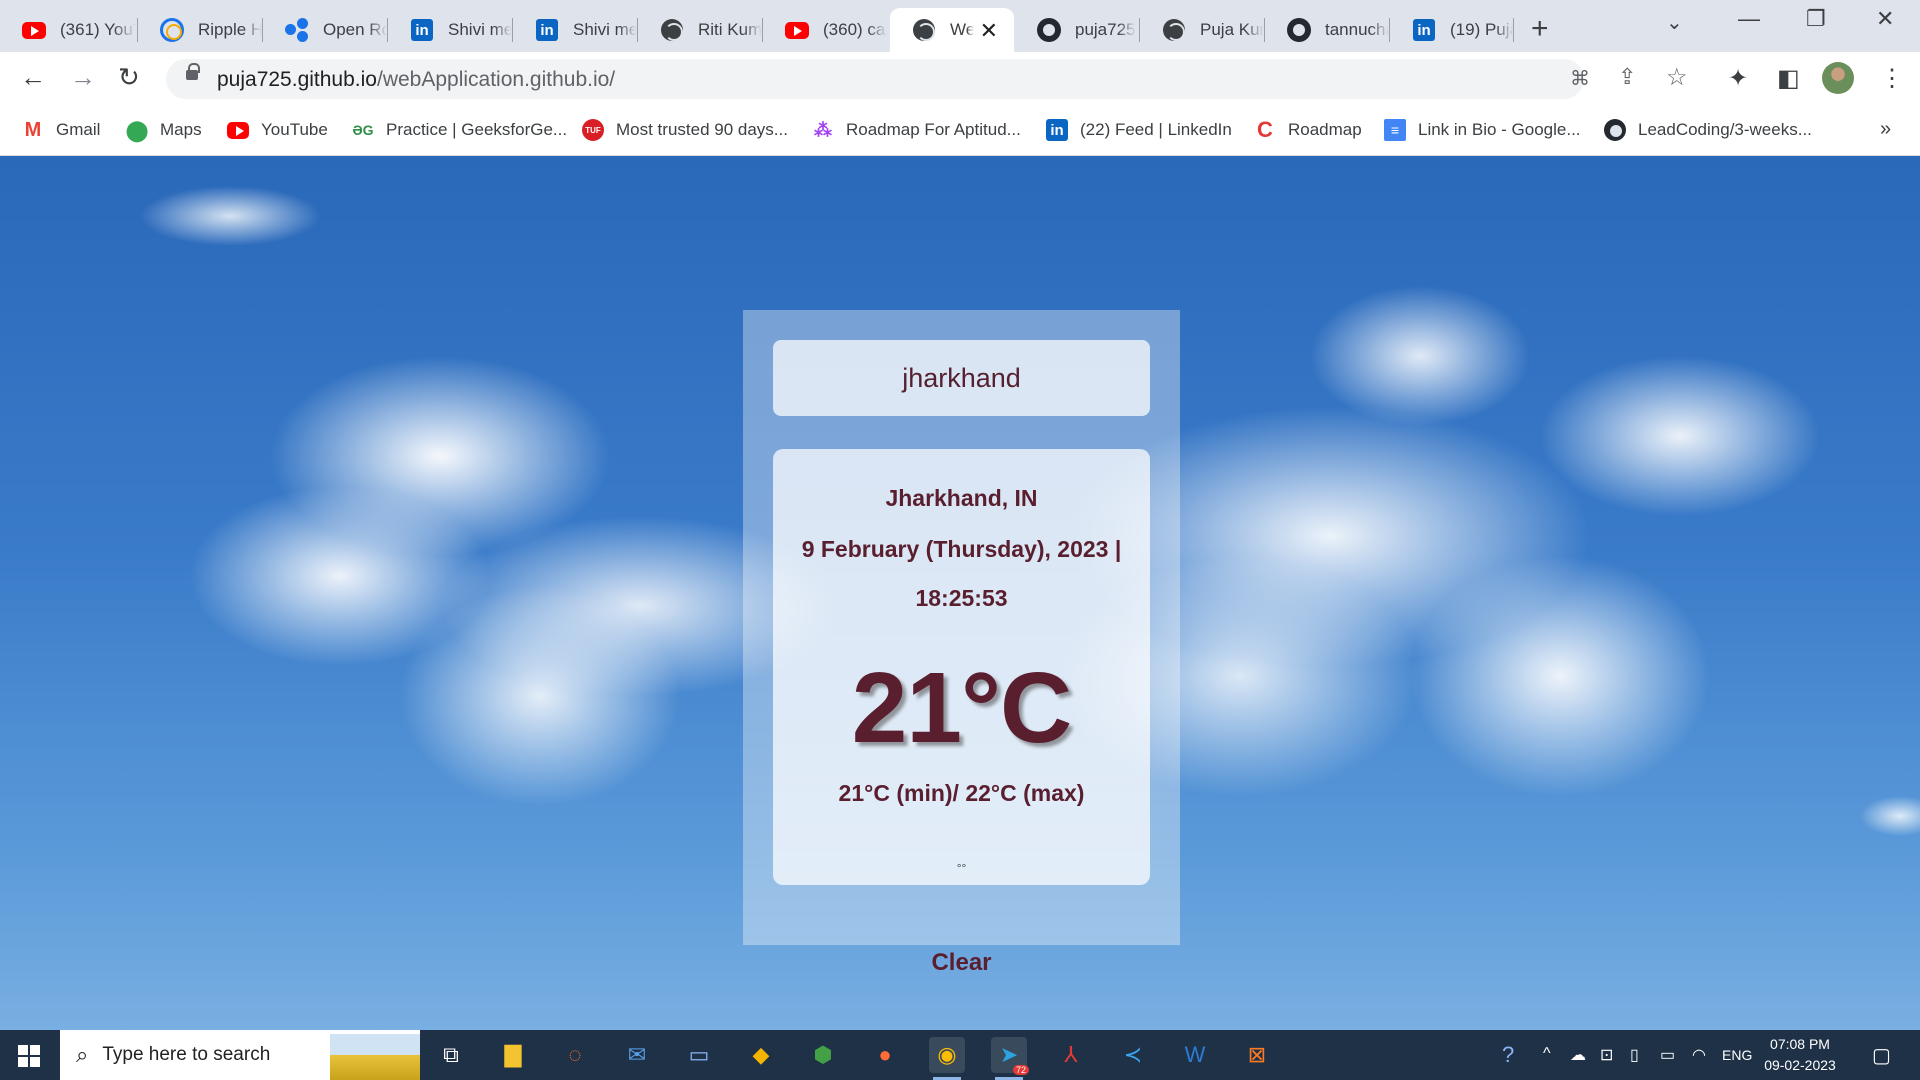 This screenshot has height=1080, width=1920. I want to click on openroles-icon, so click(297, 30).